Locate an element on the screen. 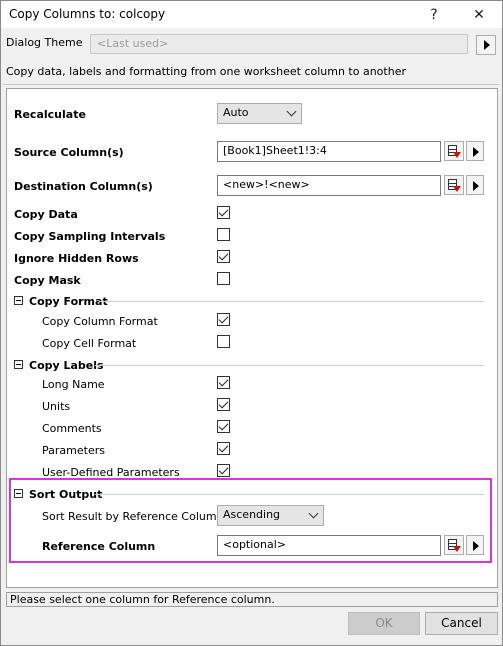  copy-mask-checkbox is located at coordinates (223, 278).